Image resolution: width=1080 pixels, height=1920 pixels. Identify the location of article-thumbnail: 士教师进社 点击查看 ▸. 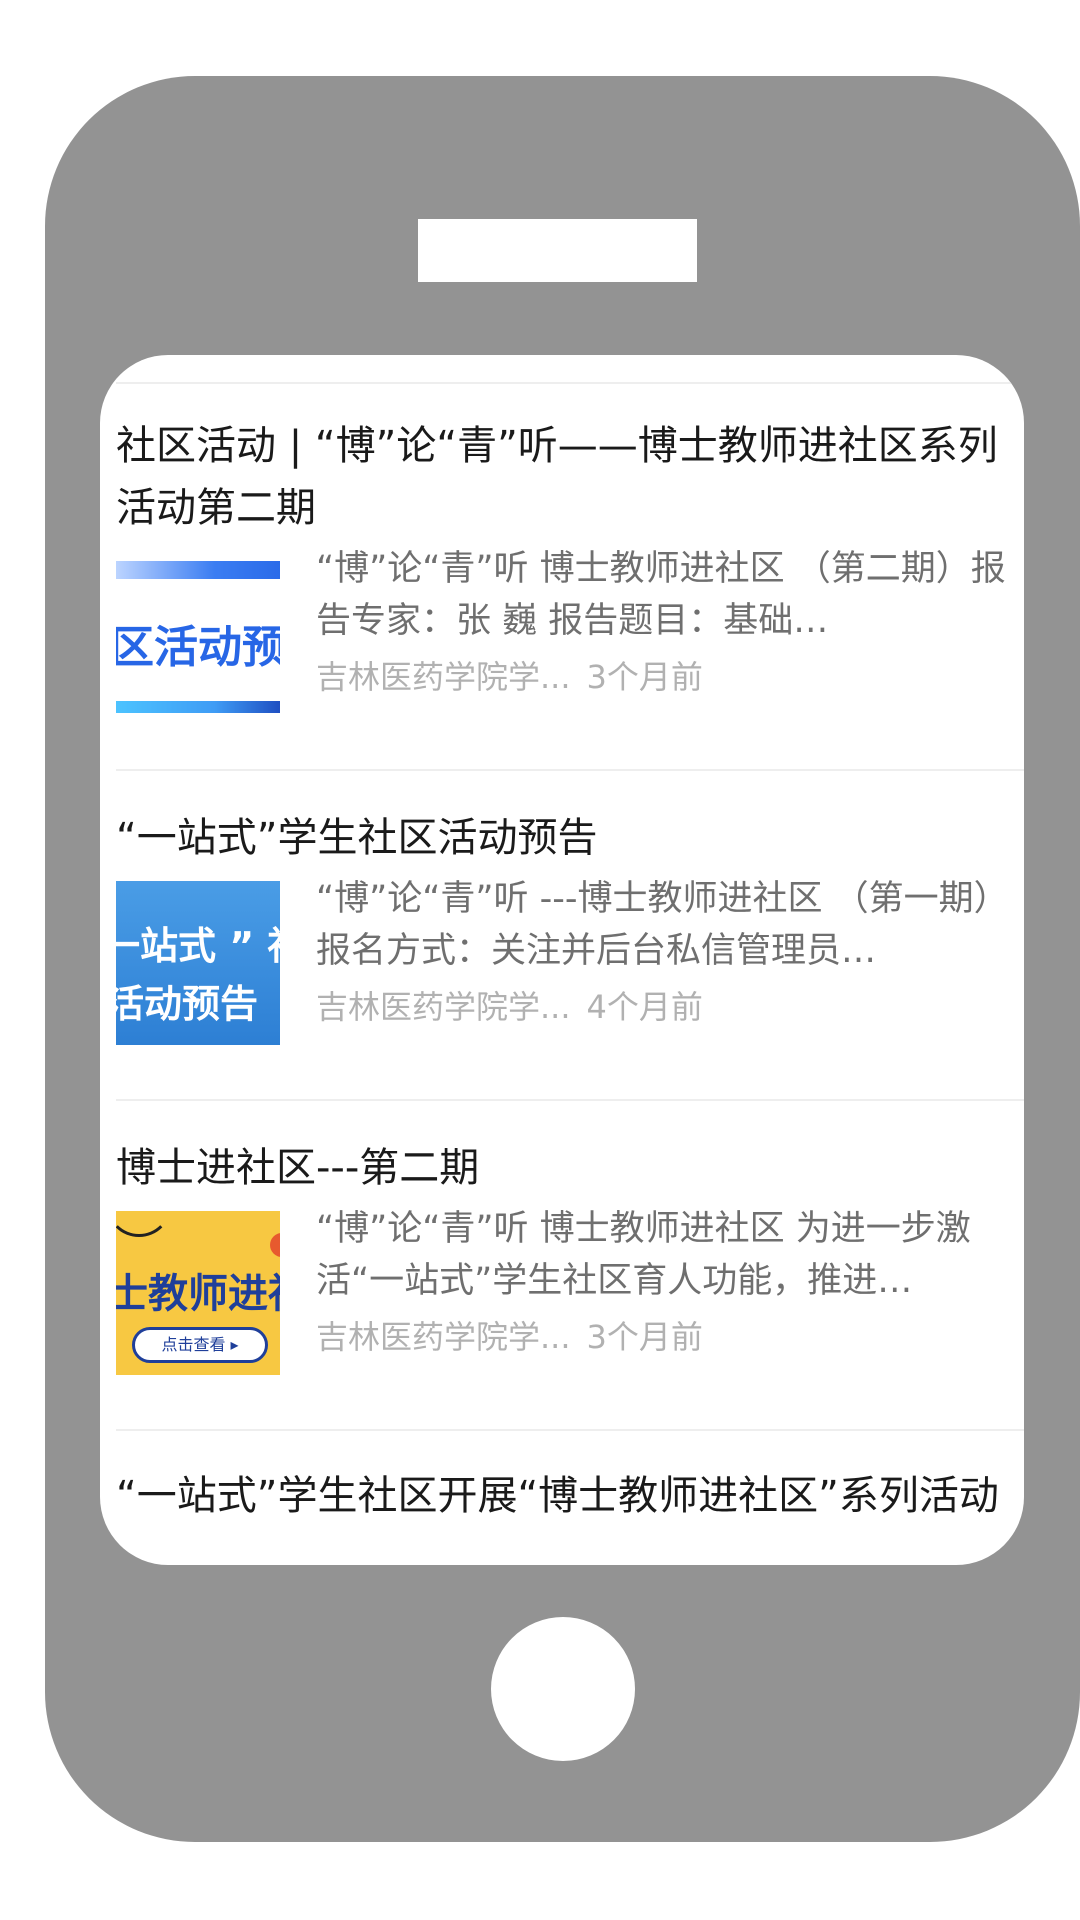
(198, 1293).